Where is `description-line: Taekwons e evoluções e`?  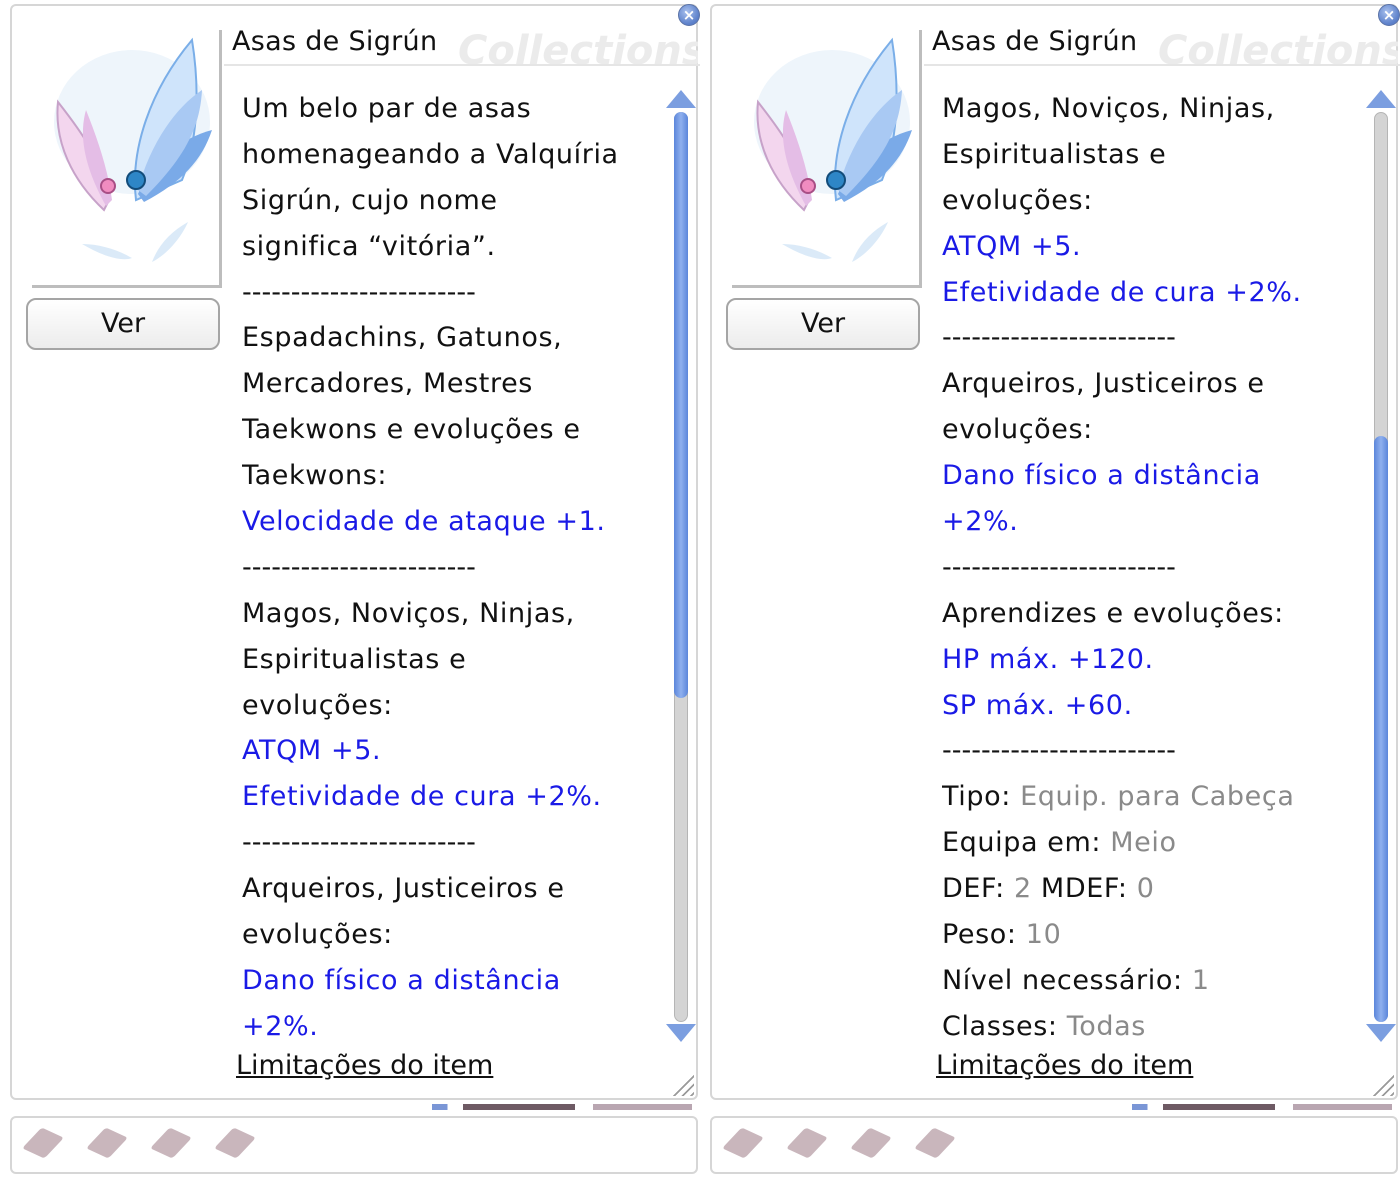 description-line: Taekwons e evoluções e is located at coordinates (411, 430).